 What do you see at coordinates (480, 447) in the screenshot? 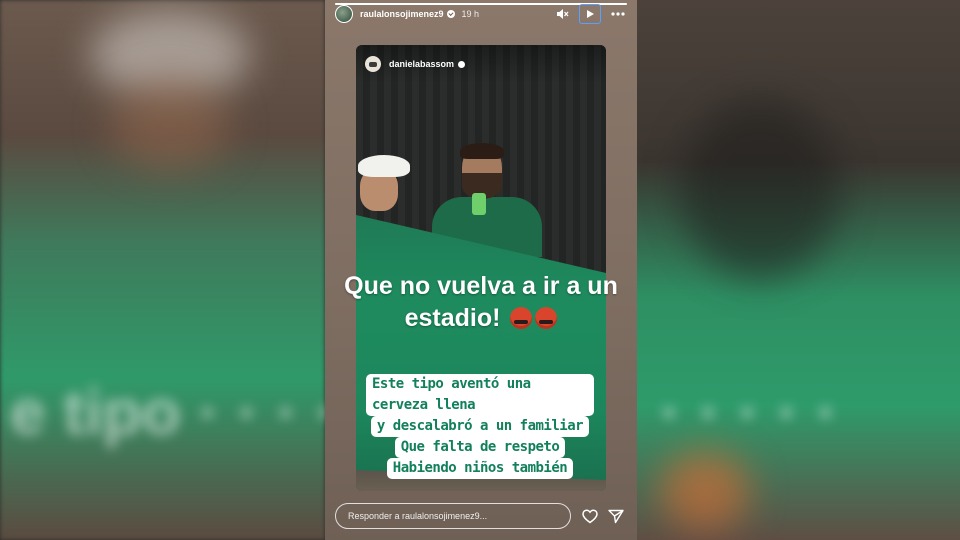
I see `caption-line: Que falta de respeto` at bounding box center [480, 447].